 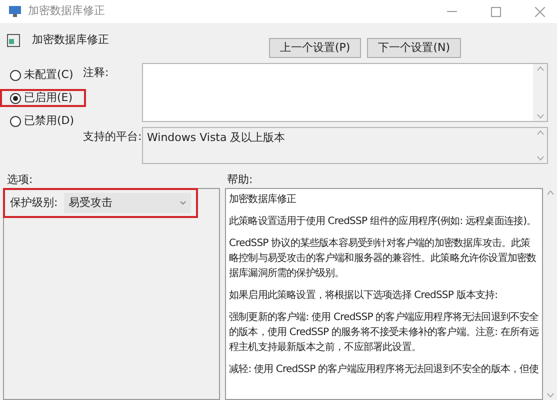 I want to click on help-paragraph: 强制更新的客户端: 使用 CredSSP 的客户端应用程序将无法回退到不安全的版本，使用 CredSSP 的服务将不接受未修补的客户端。注意: 在所有远程主机支持最新版本之前，不应部署此设置。, so click(x=384, y=332).